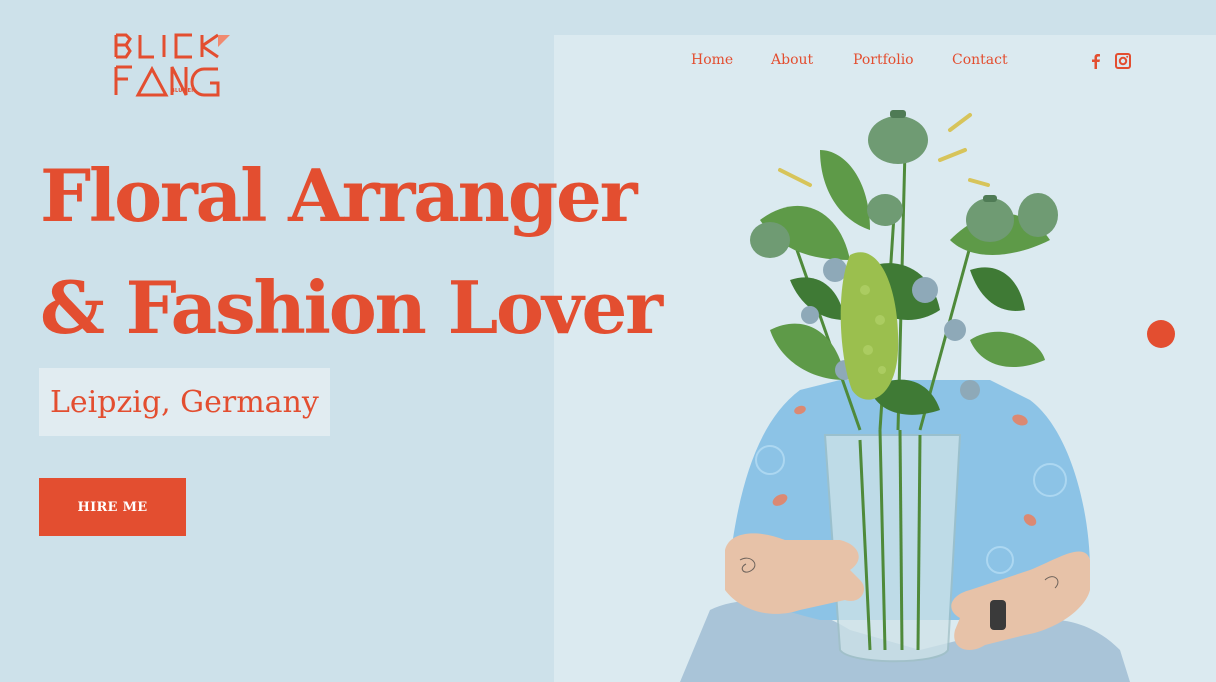 The image size is (1216, 682). I want to click on instagram-icon, so click(1123, 61).